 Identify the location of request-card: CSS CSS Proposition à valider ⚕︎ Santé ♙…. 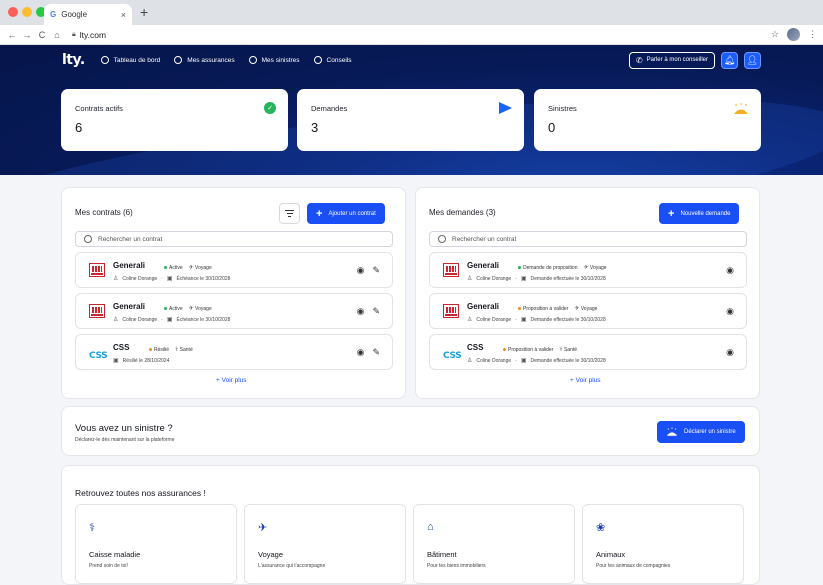
(588, 352).